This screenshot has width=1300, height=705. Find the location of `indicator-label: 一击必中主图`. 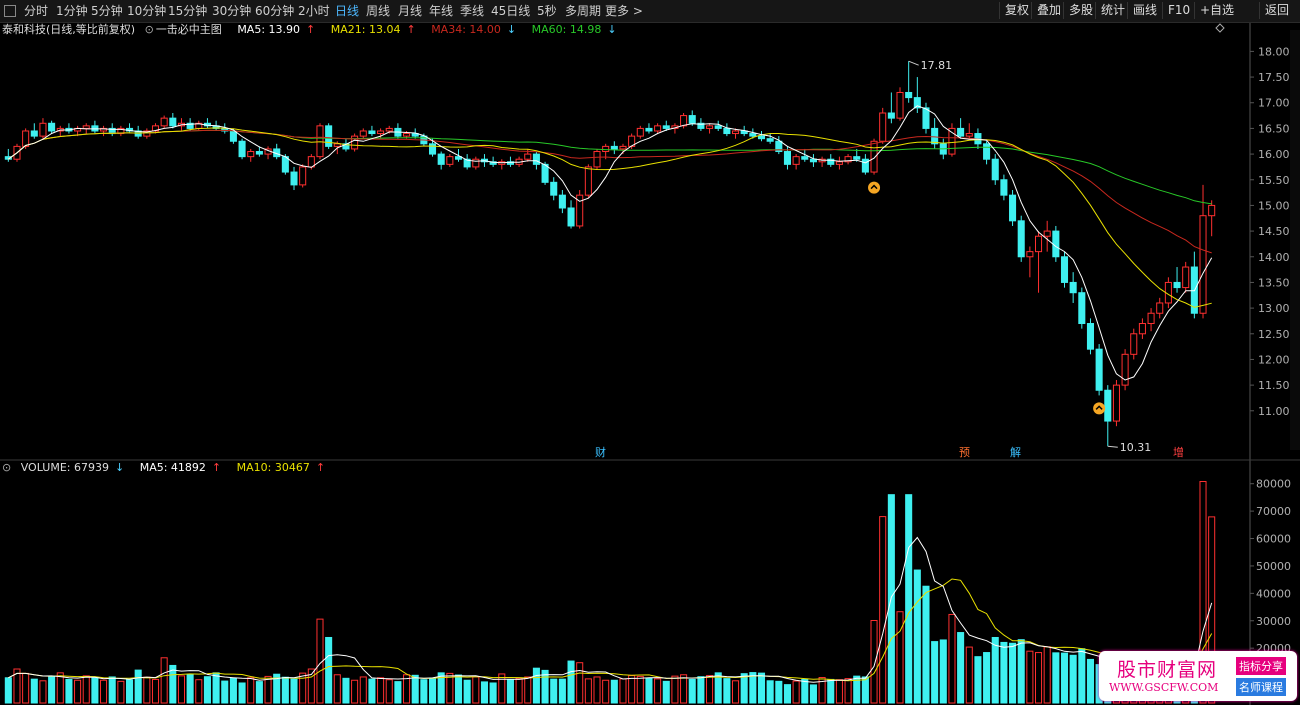

indicator-label: 一击必中主图 is located at coordinates (188, 29).